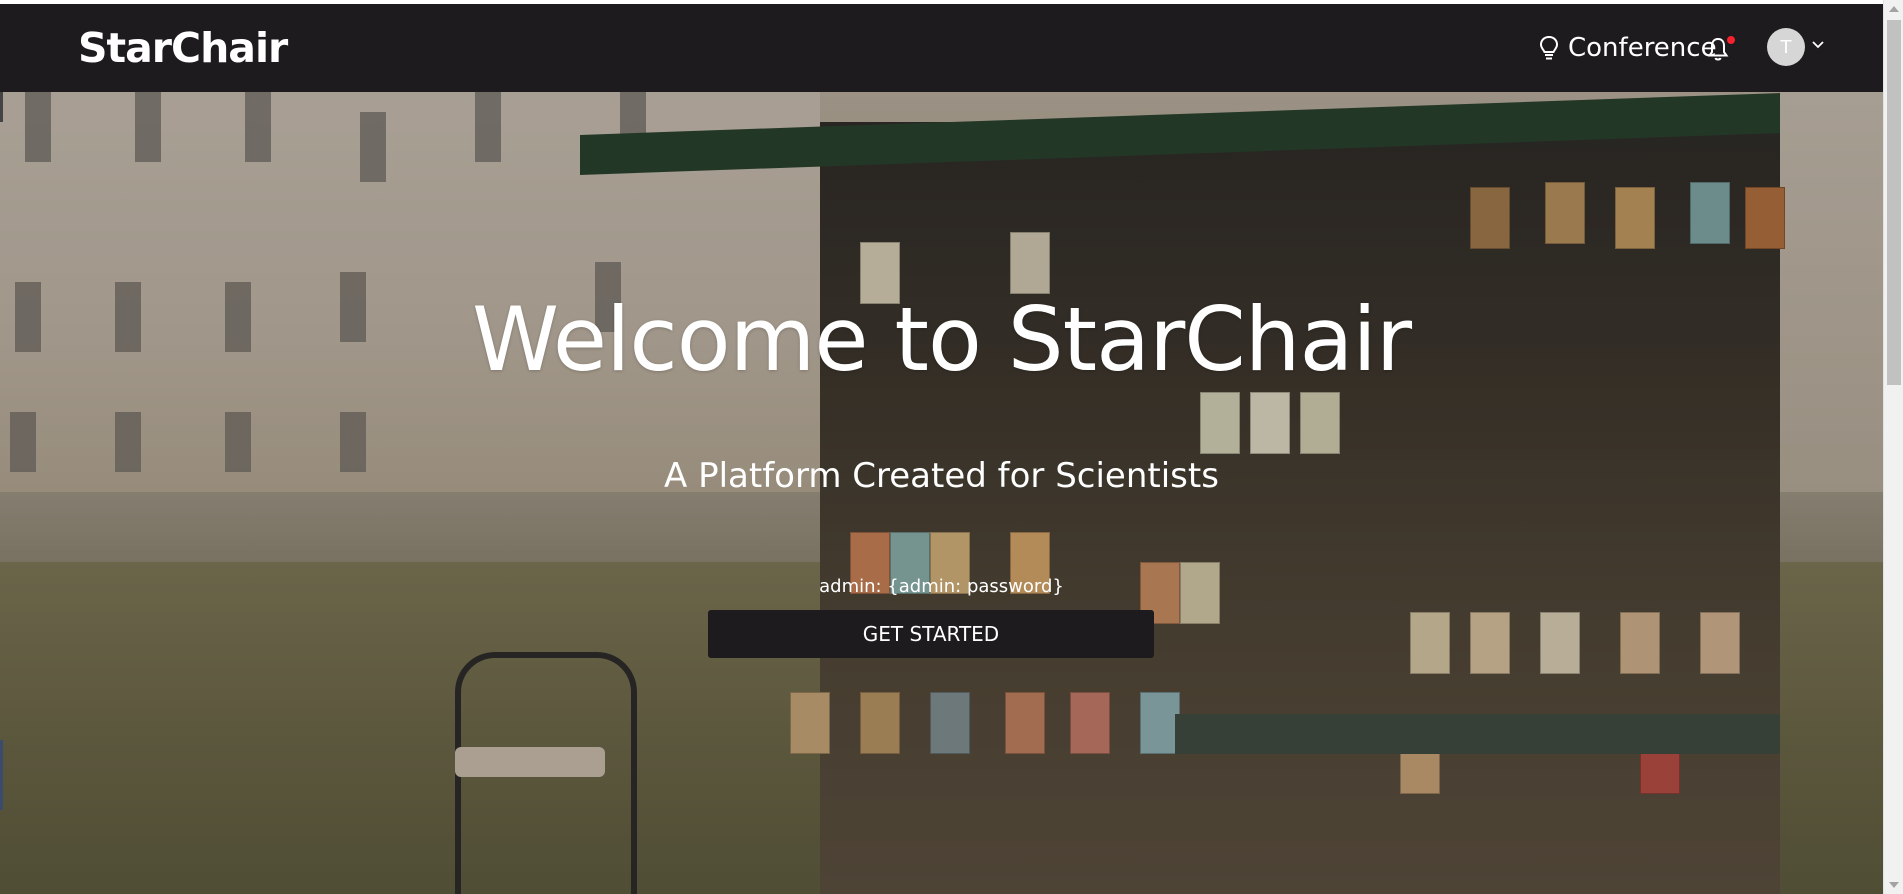 The width and height of the screenshot is (1903, 894). Describe the element at coordinates (1731, 40) in the screenshot. I see `notification-badge-dot` at that location.